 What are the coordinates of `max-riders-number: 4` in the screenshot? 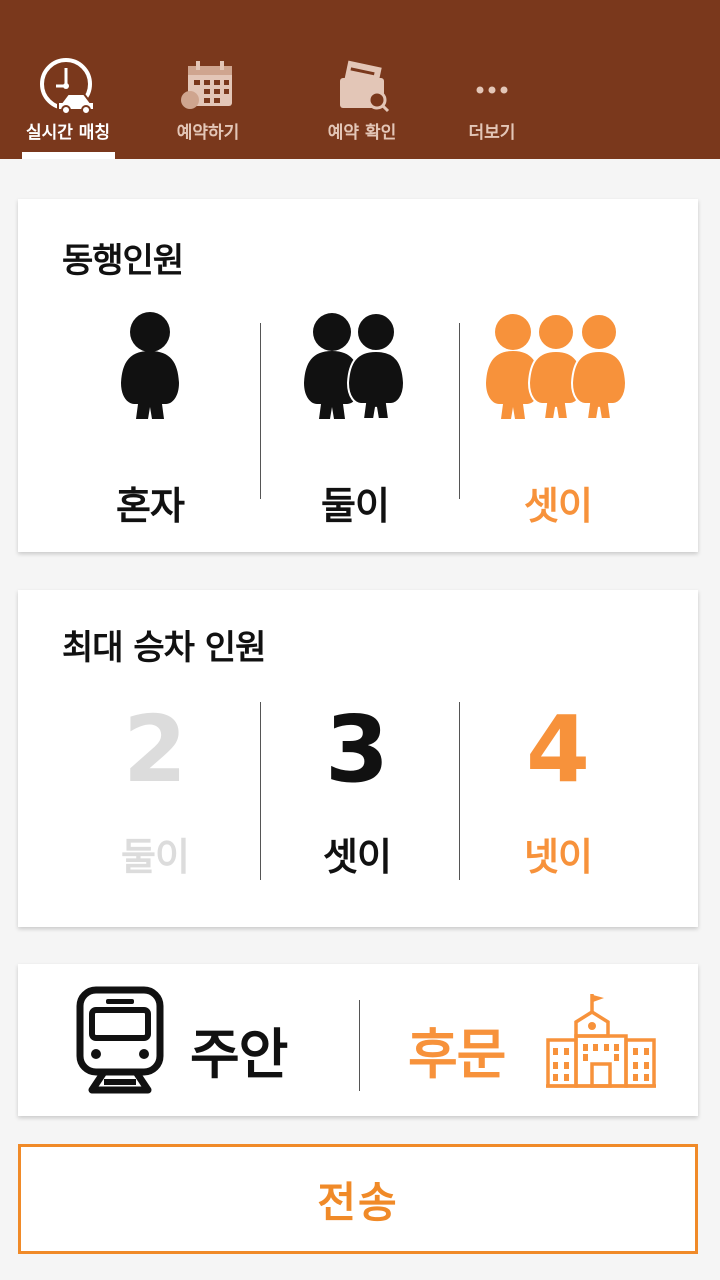 It's located at (557, 749).